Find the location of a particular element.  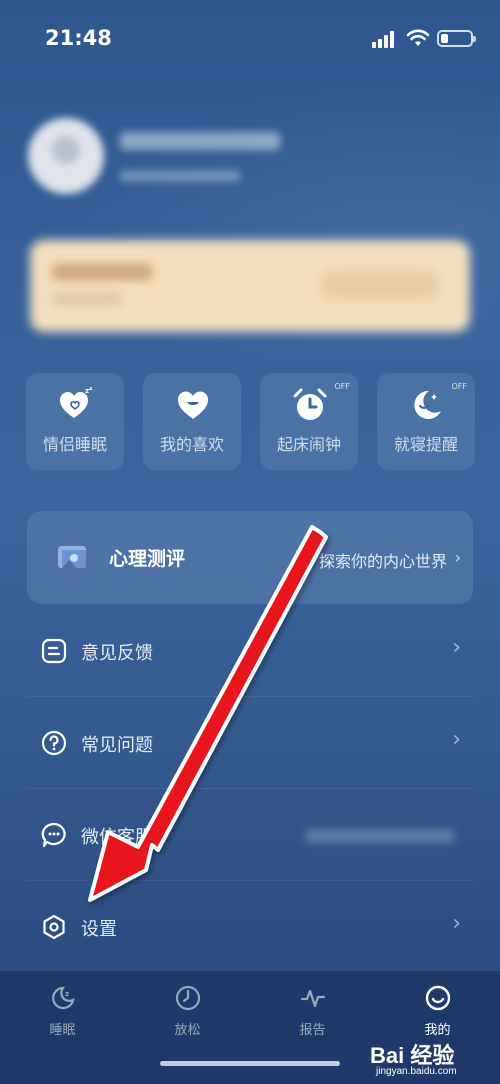

quick-couple-sleep: z z 情侣睡眠 is located at coordinates (75, 421).